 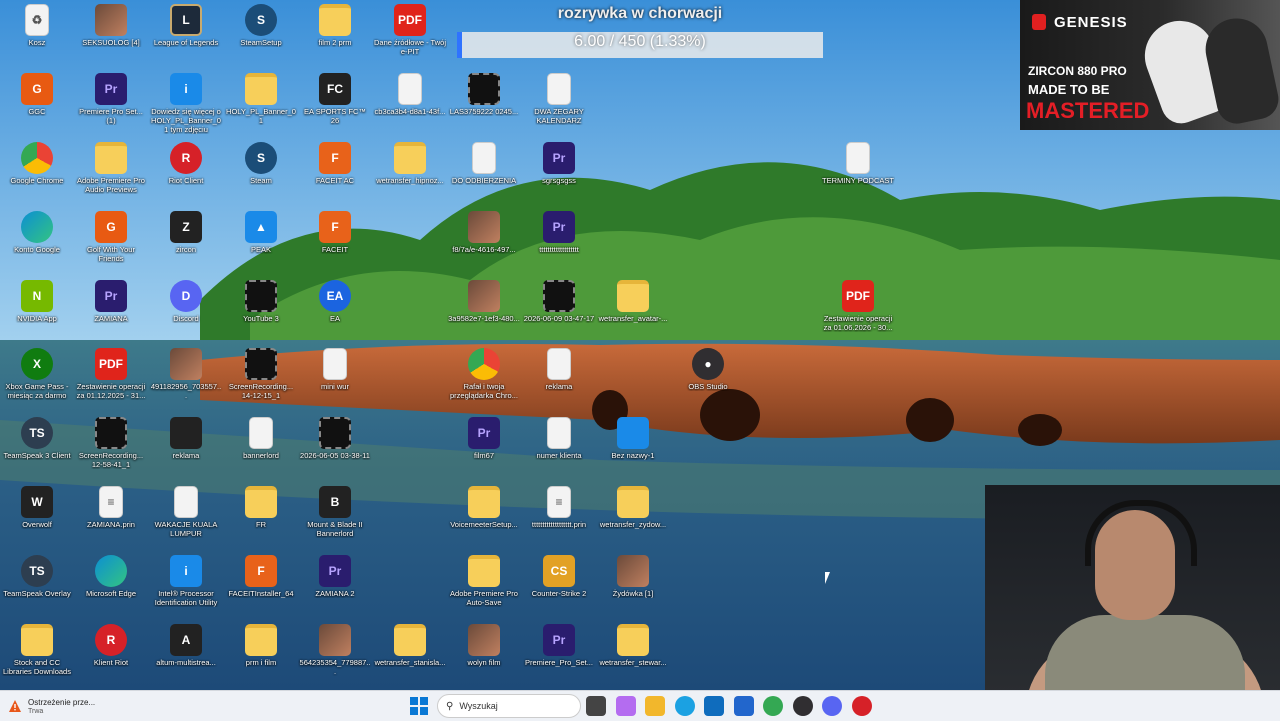 What do you see at coordinates (261, 170) in the screenshot?
I see `desktop-icon: S Steam` at bounding box center [261, 170].